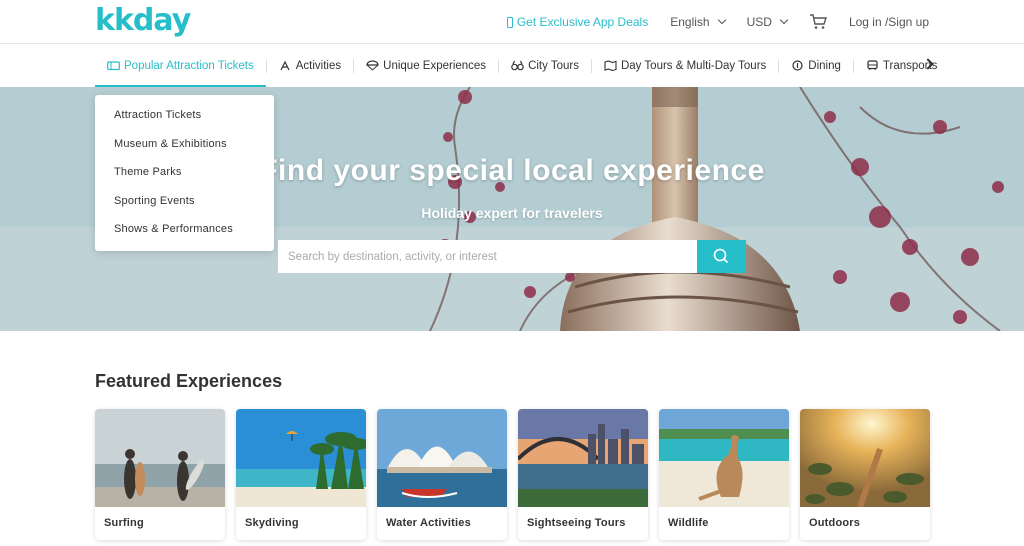 The image size is (1024, 546). I want to click on featured-card-water-activities: Water Activities, so click(442, 474).